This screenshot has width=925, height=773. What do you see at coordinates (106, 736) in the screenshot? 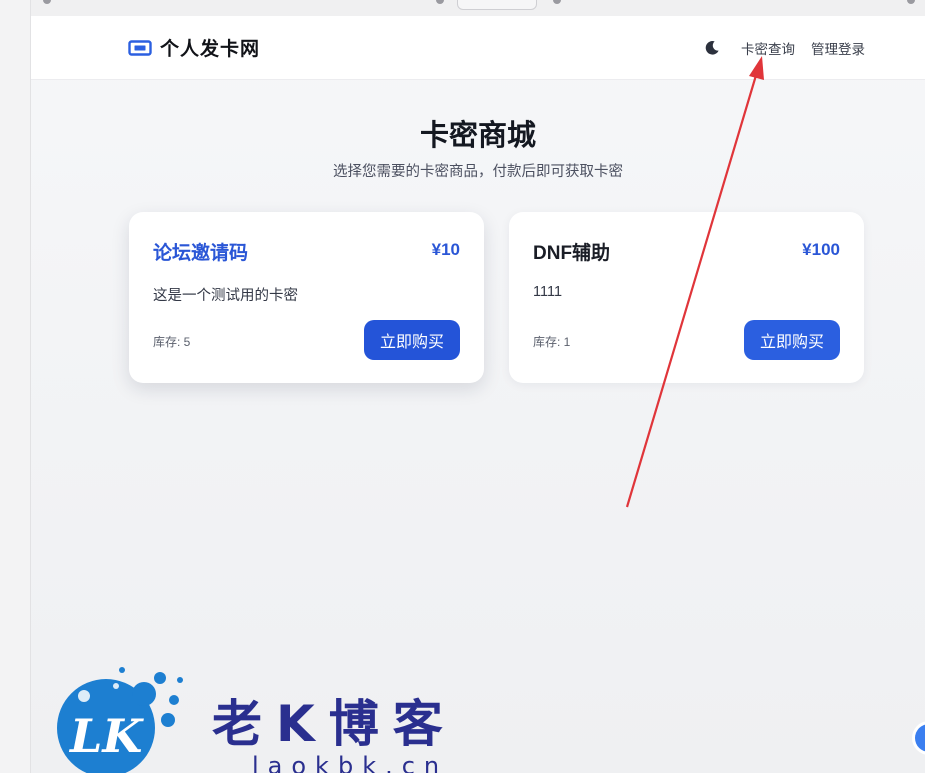
I see `watermark-logo-text: LK` at bounding box center [106, 736].